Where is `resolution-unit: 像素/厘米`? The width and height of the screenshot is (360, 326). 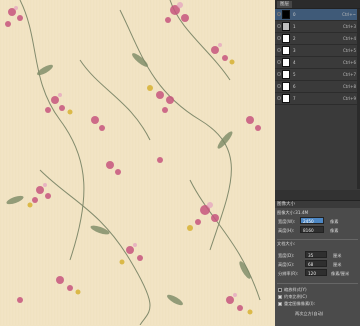
resolution-unit: 像素/厘米 is located at coordinates (340, 274).